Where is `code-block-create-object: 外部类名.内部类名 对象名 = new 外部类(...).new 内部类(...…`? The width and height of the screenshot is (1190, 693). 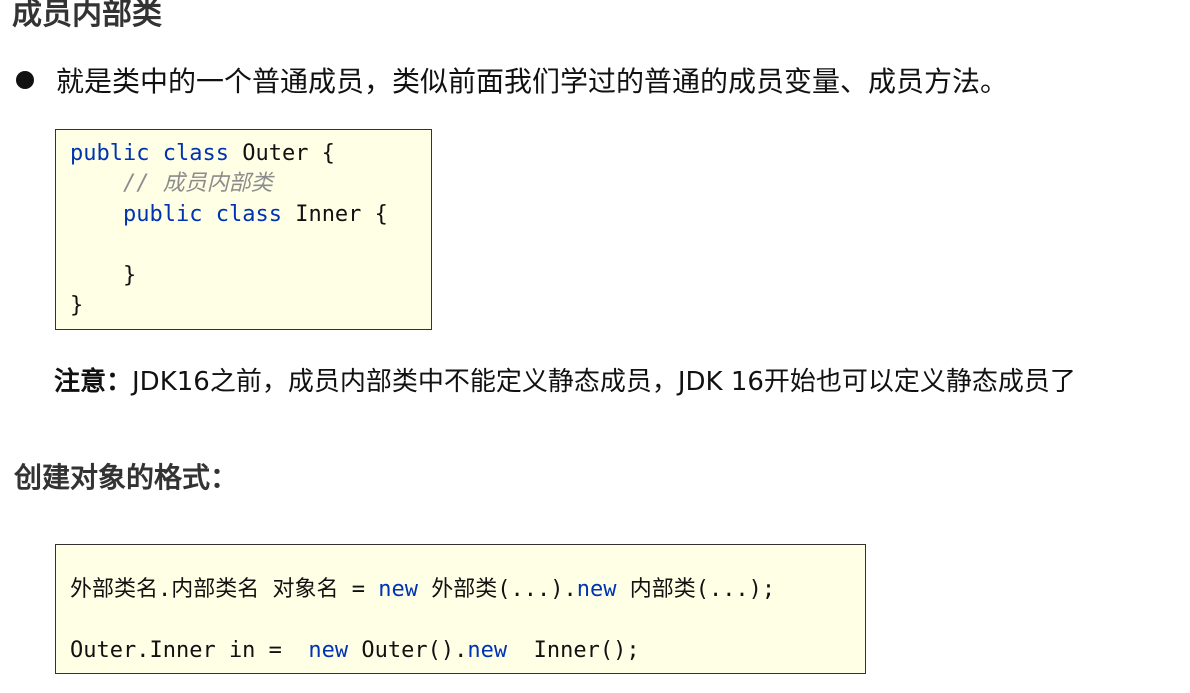 code-block-create-object: 外部类名.内部类名 对象名 = new 外部类(...).new 内部类(...… is located at coordinates (460, 609).